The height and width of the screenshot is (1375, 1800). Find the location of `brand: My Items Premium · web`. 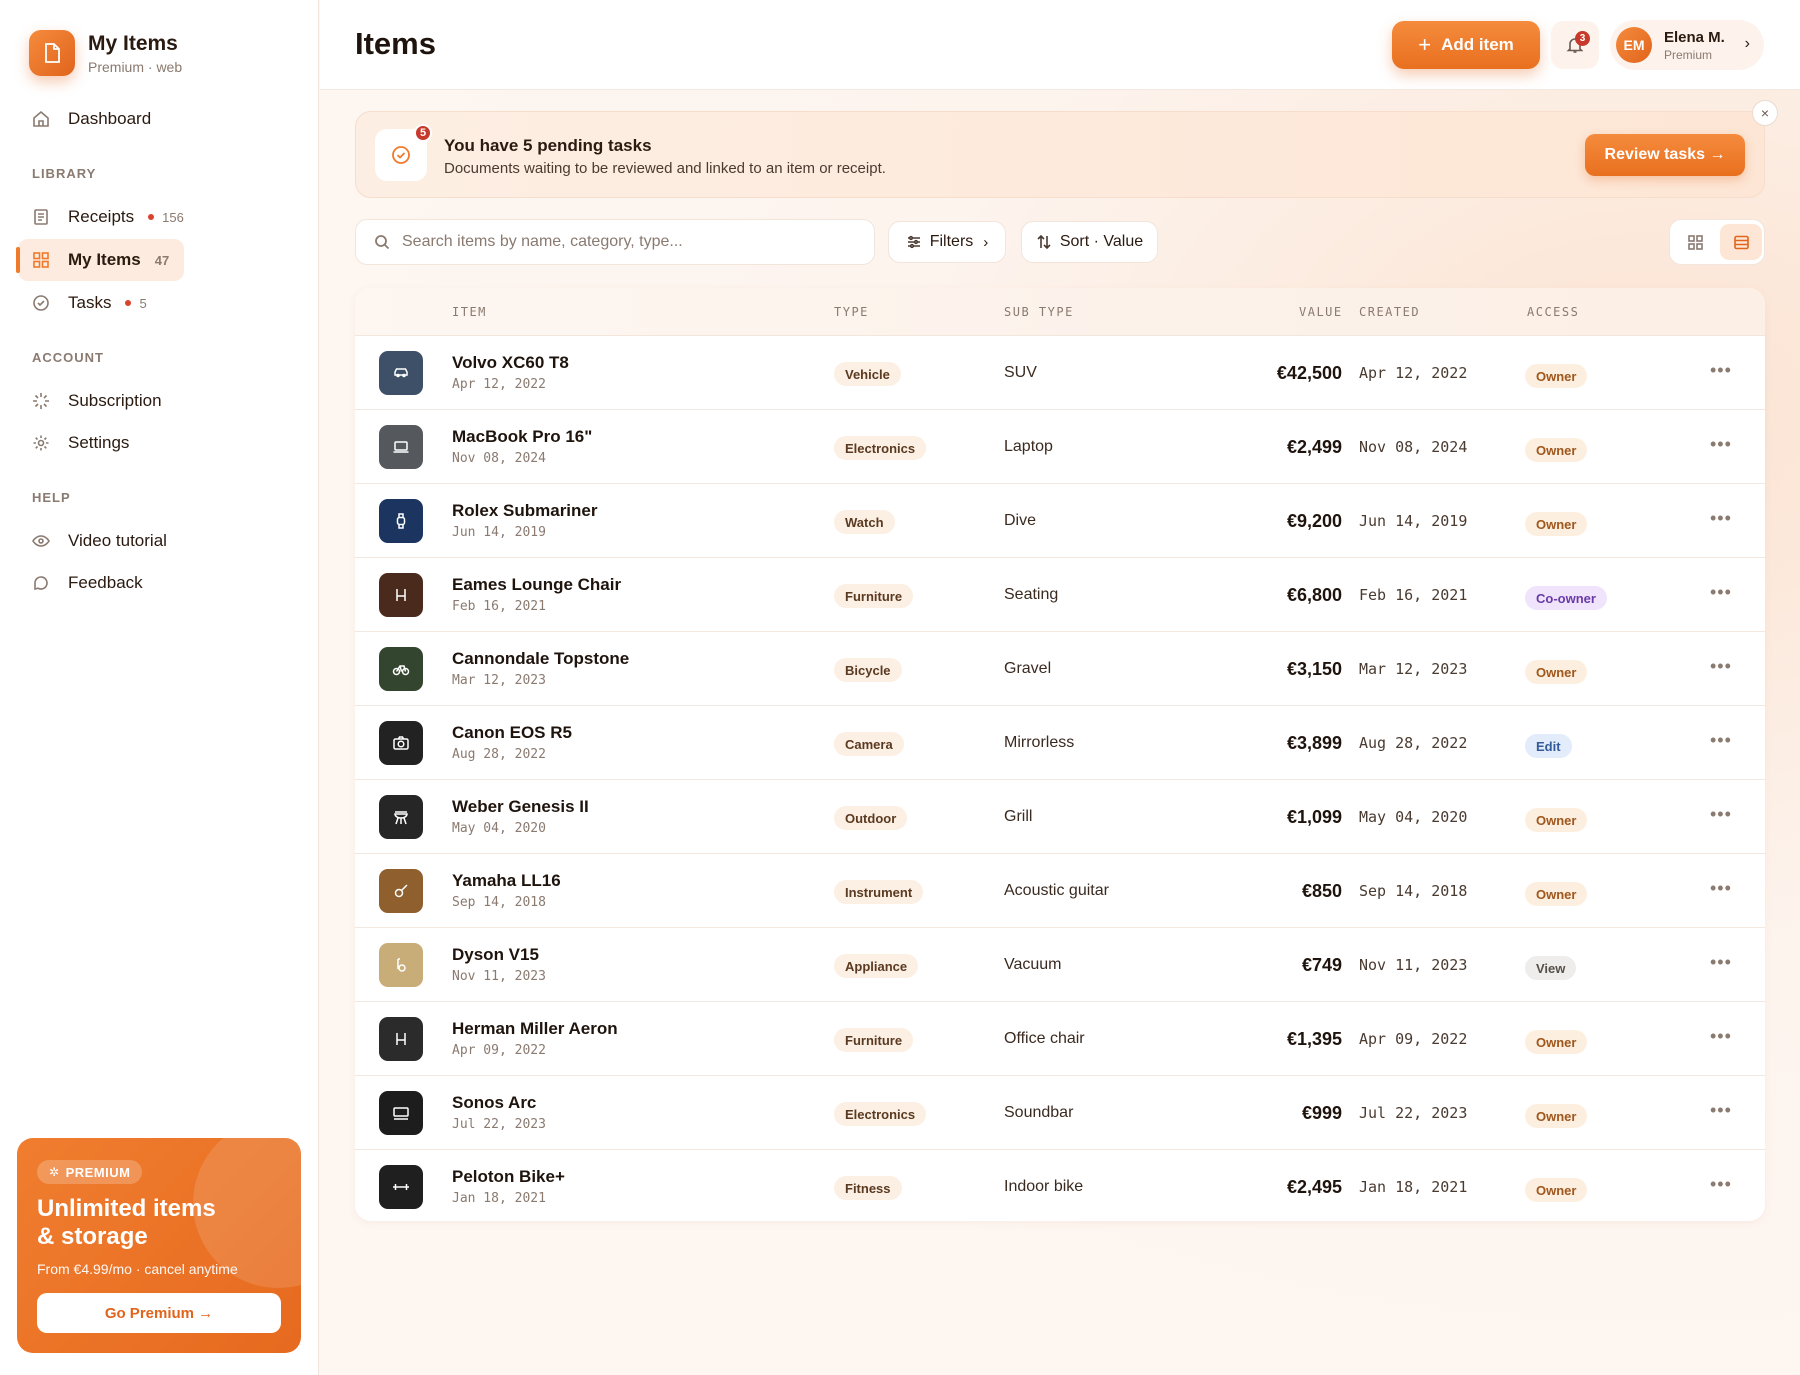

brand: My Items Premium · web is located at coordinates (105, 53).